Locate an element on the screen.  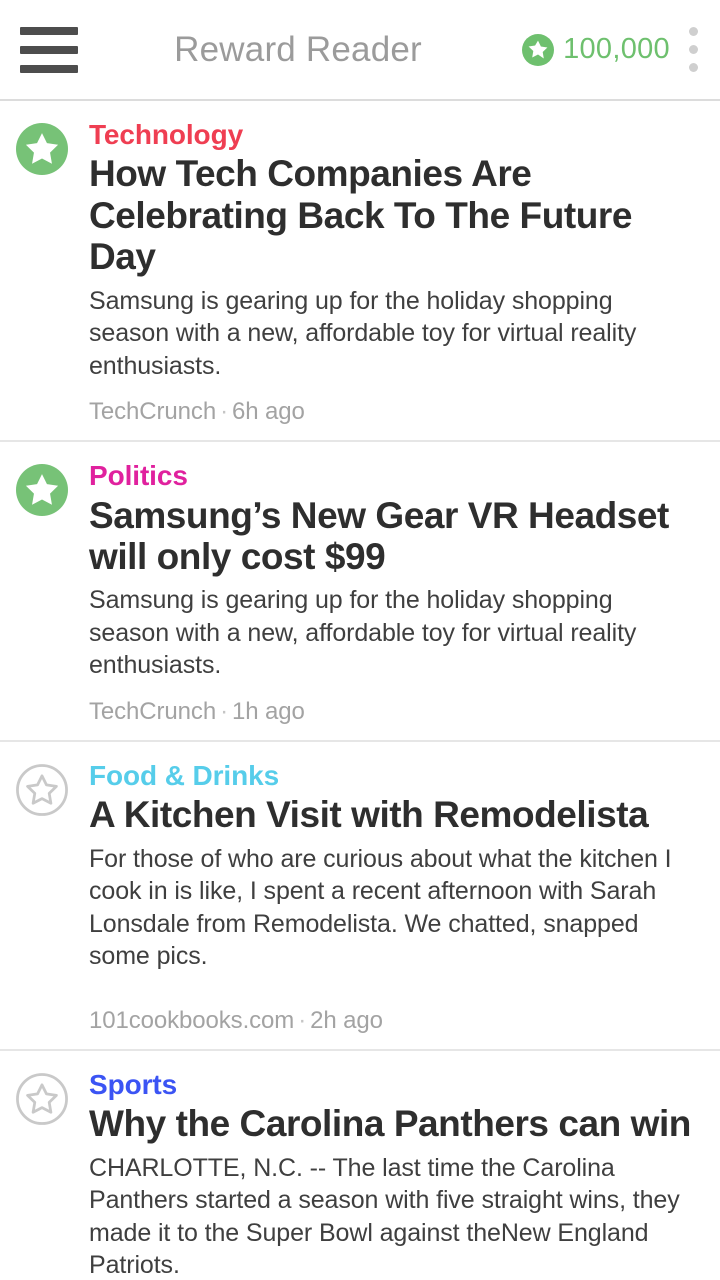
article-category: Sports is located at coordinates (392, 1084).